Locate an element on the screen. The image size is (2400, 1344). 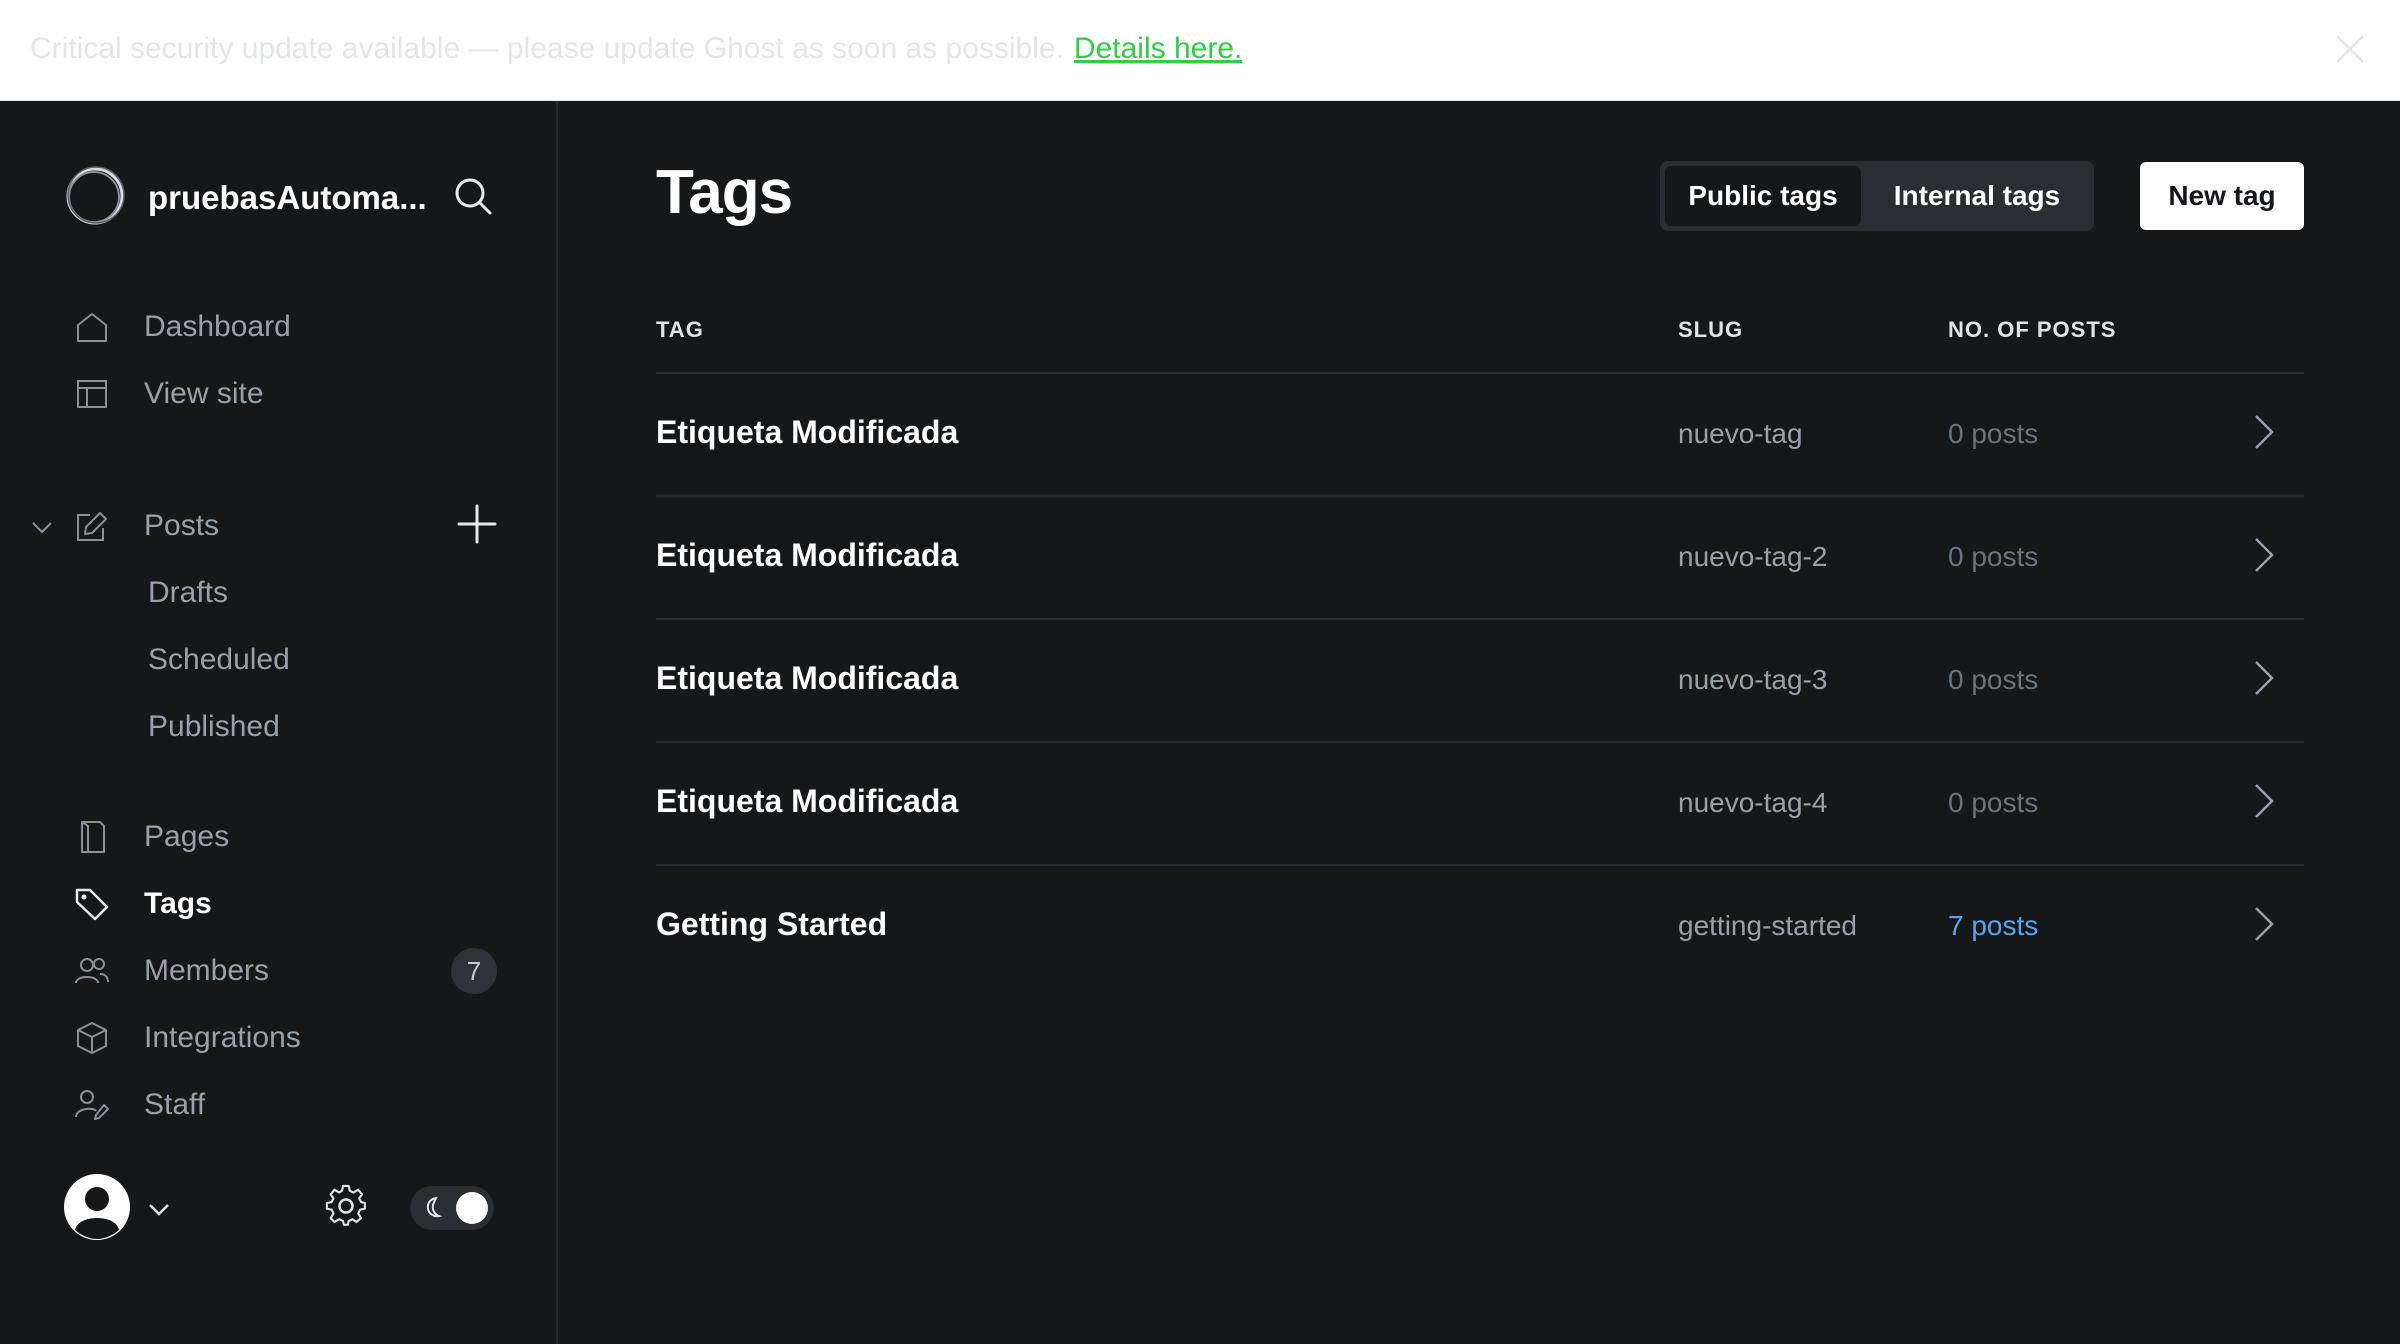
tag-name: Getting Started is located at coordinates (772, 924).